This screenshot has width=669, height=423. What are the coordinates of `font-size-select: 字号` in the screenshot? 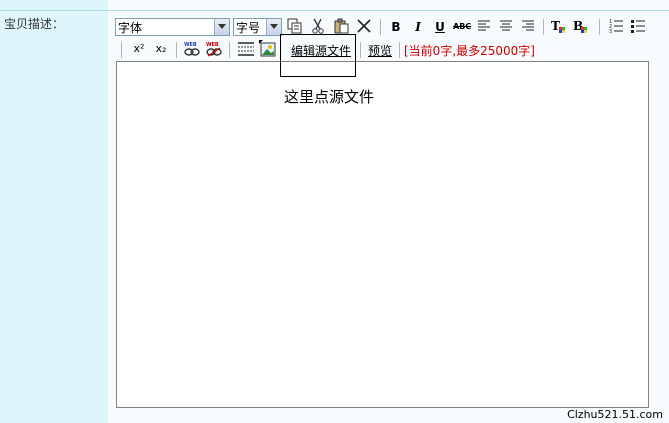 It's located at (257, 27).